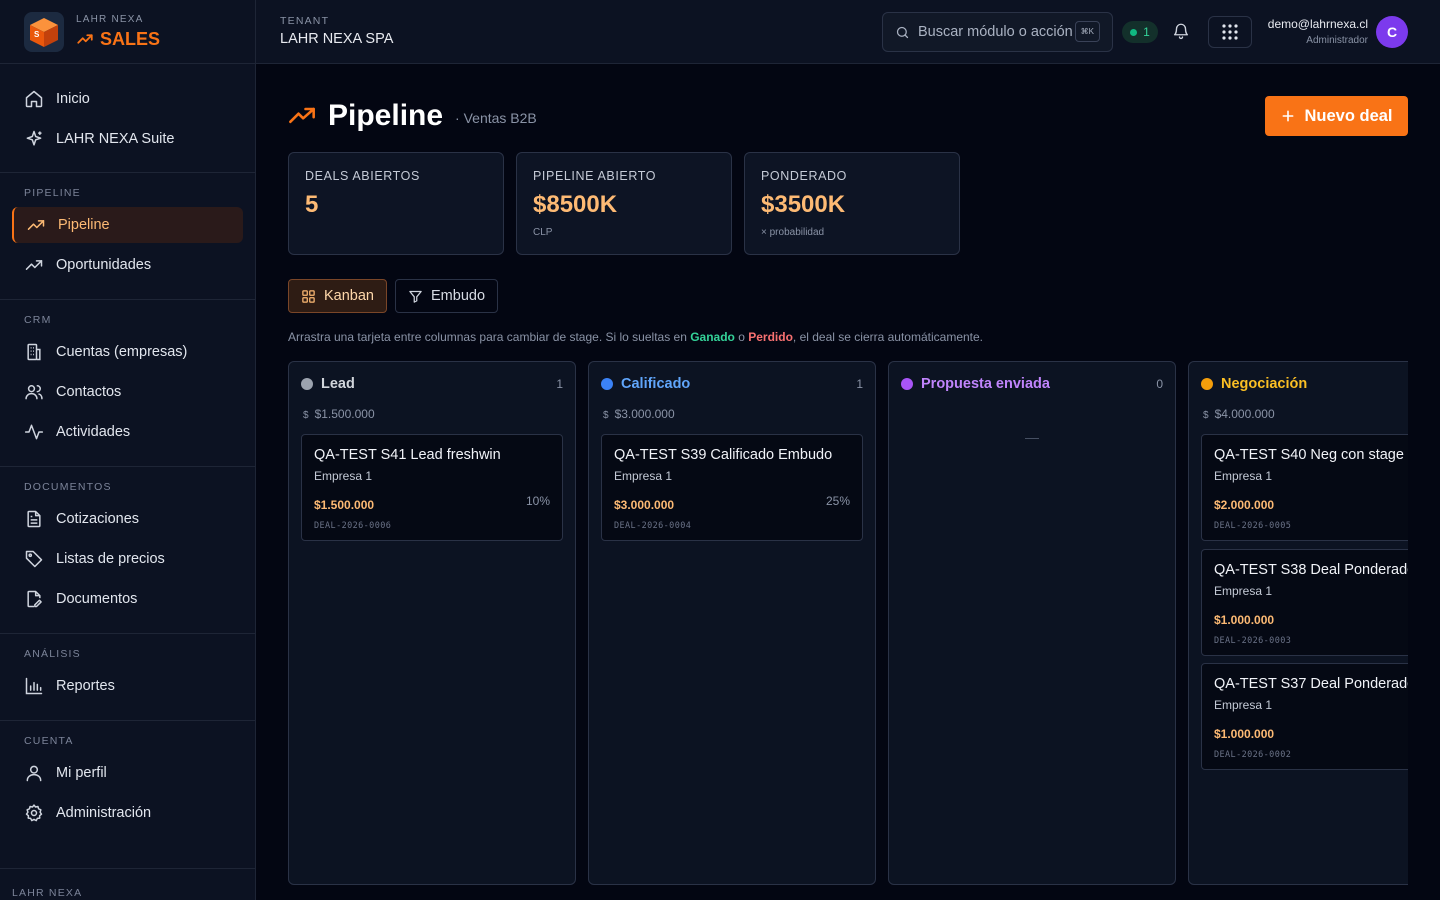  I want to click on sidebar-item-cotizaciones: Cotizaciones, so click(127, 519).